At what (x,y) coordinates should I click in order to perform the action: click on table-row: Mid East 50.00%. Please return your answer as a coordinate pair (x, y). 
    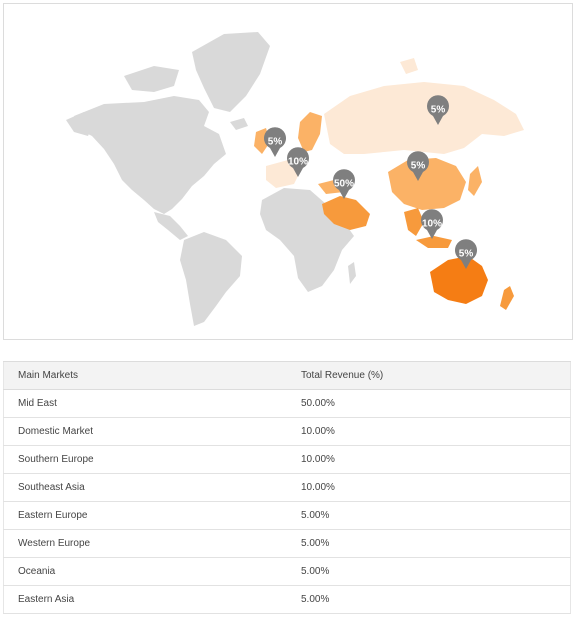
    Looking at the image, I should click on (287, 403).